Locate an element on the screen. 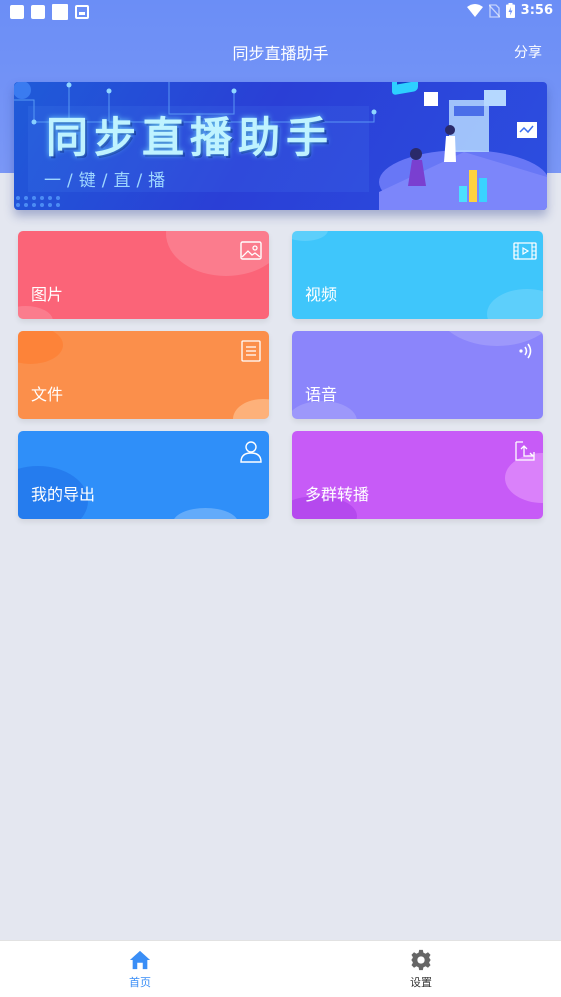 The width and height of the screenshot is (561, 997). share-button: 分享 is located at coordinates (528, 52).